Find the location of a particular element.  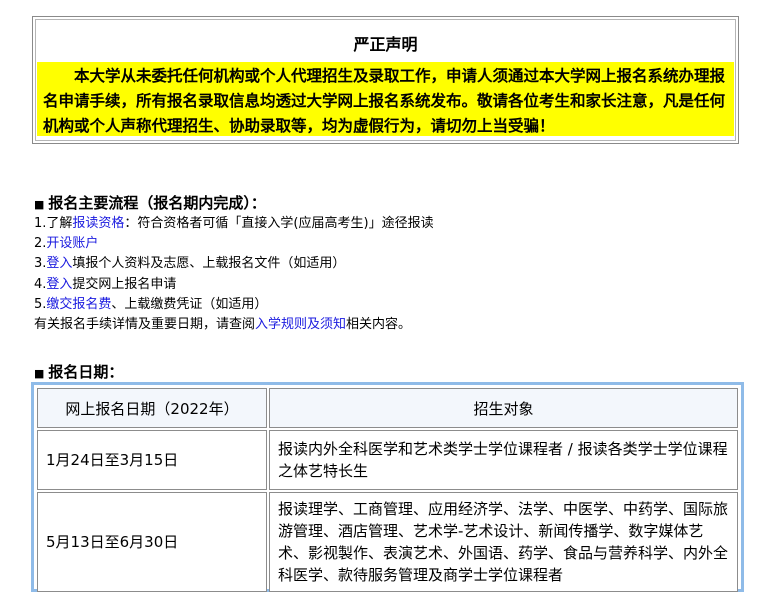

note-prefix: 有关报名手续详情及重要日期，请查阅 is located at coordinates (145, 325).